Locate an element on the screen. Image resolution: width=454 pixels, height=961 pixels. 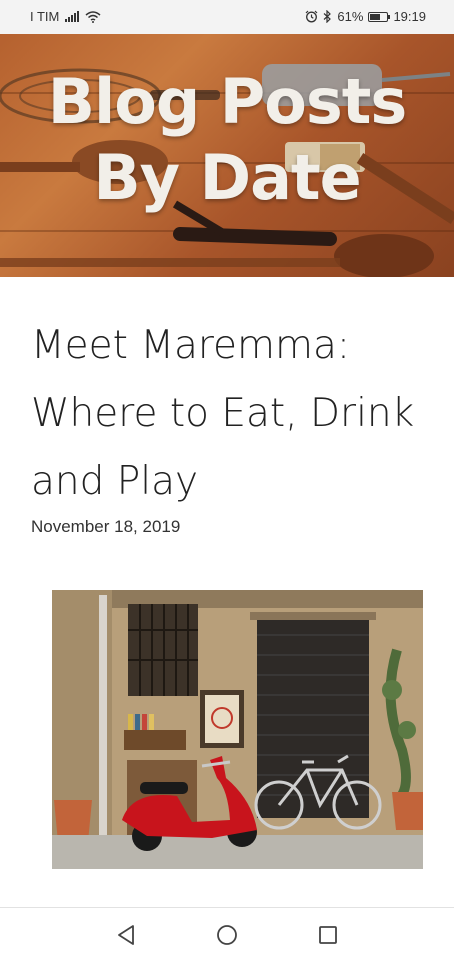
status-left: I TIM is located at coordinates (65, 16).